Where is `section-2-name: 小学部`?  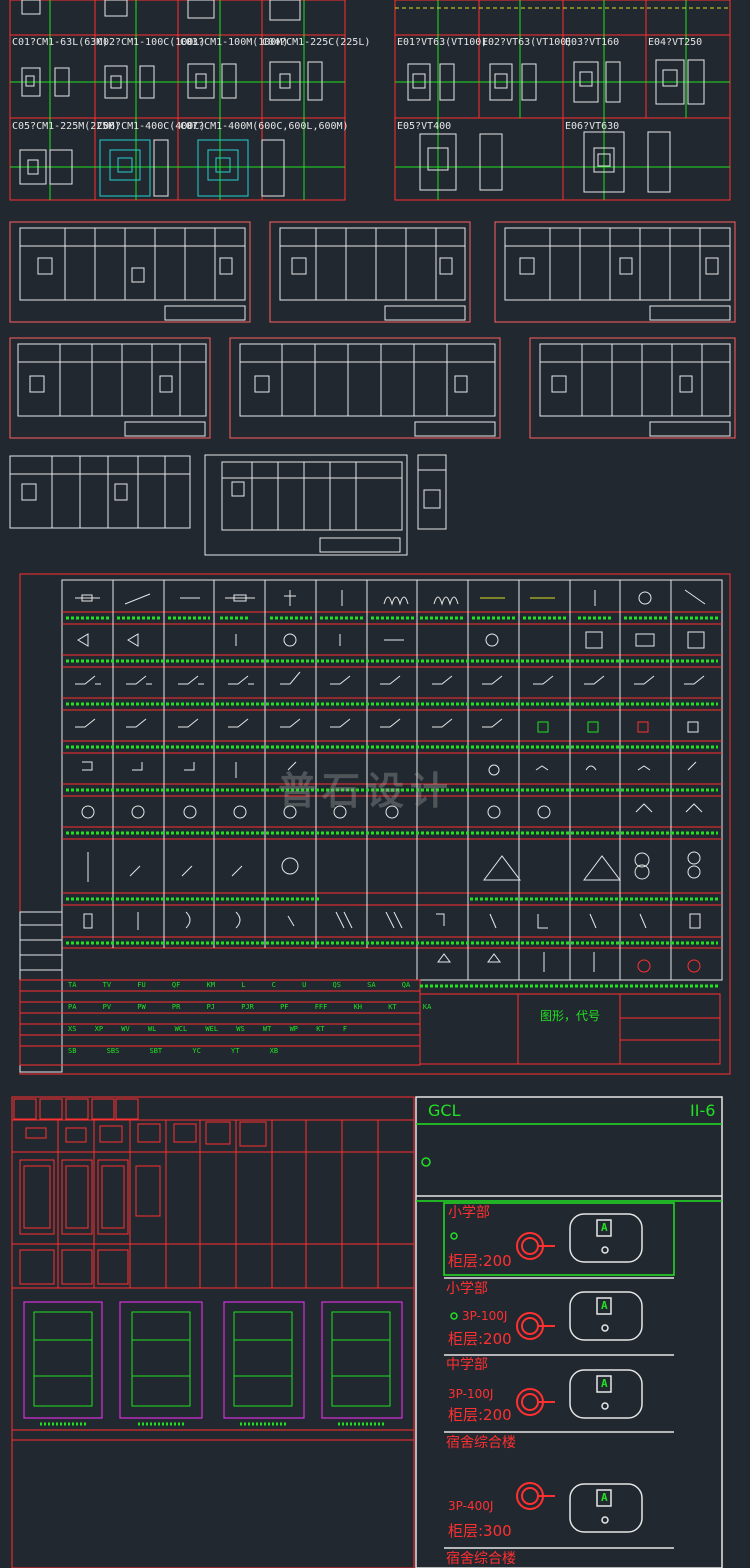 section-2-name: 小学部 is located at coordinates (467, 1289).